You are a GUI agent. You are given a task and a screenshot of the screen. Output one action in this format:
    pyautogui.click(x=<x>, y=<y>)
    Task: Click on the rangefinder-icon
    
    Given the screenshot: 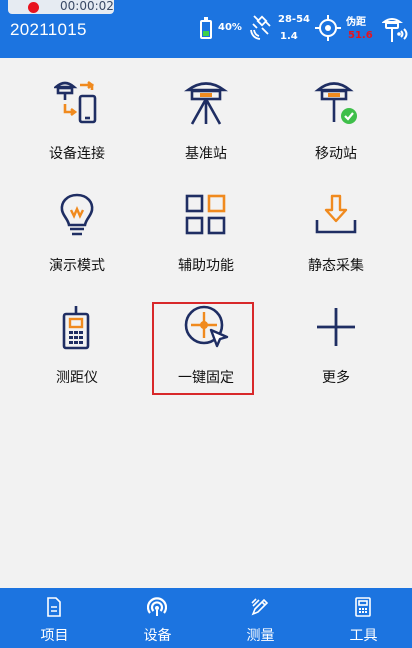 What is the action you would take?
    pyautogui.click(x=76, y=328)
    